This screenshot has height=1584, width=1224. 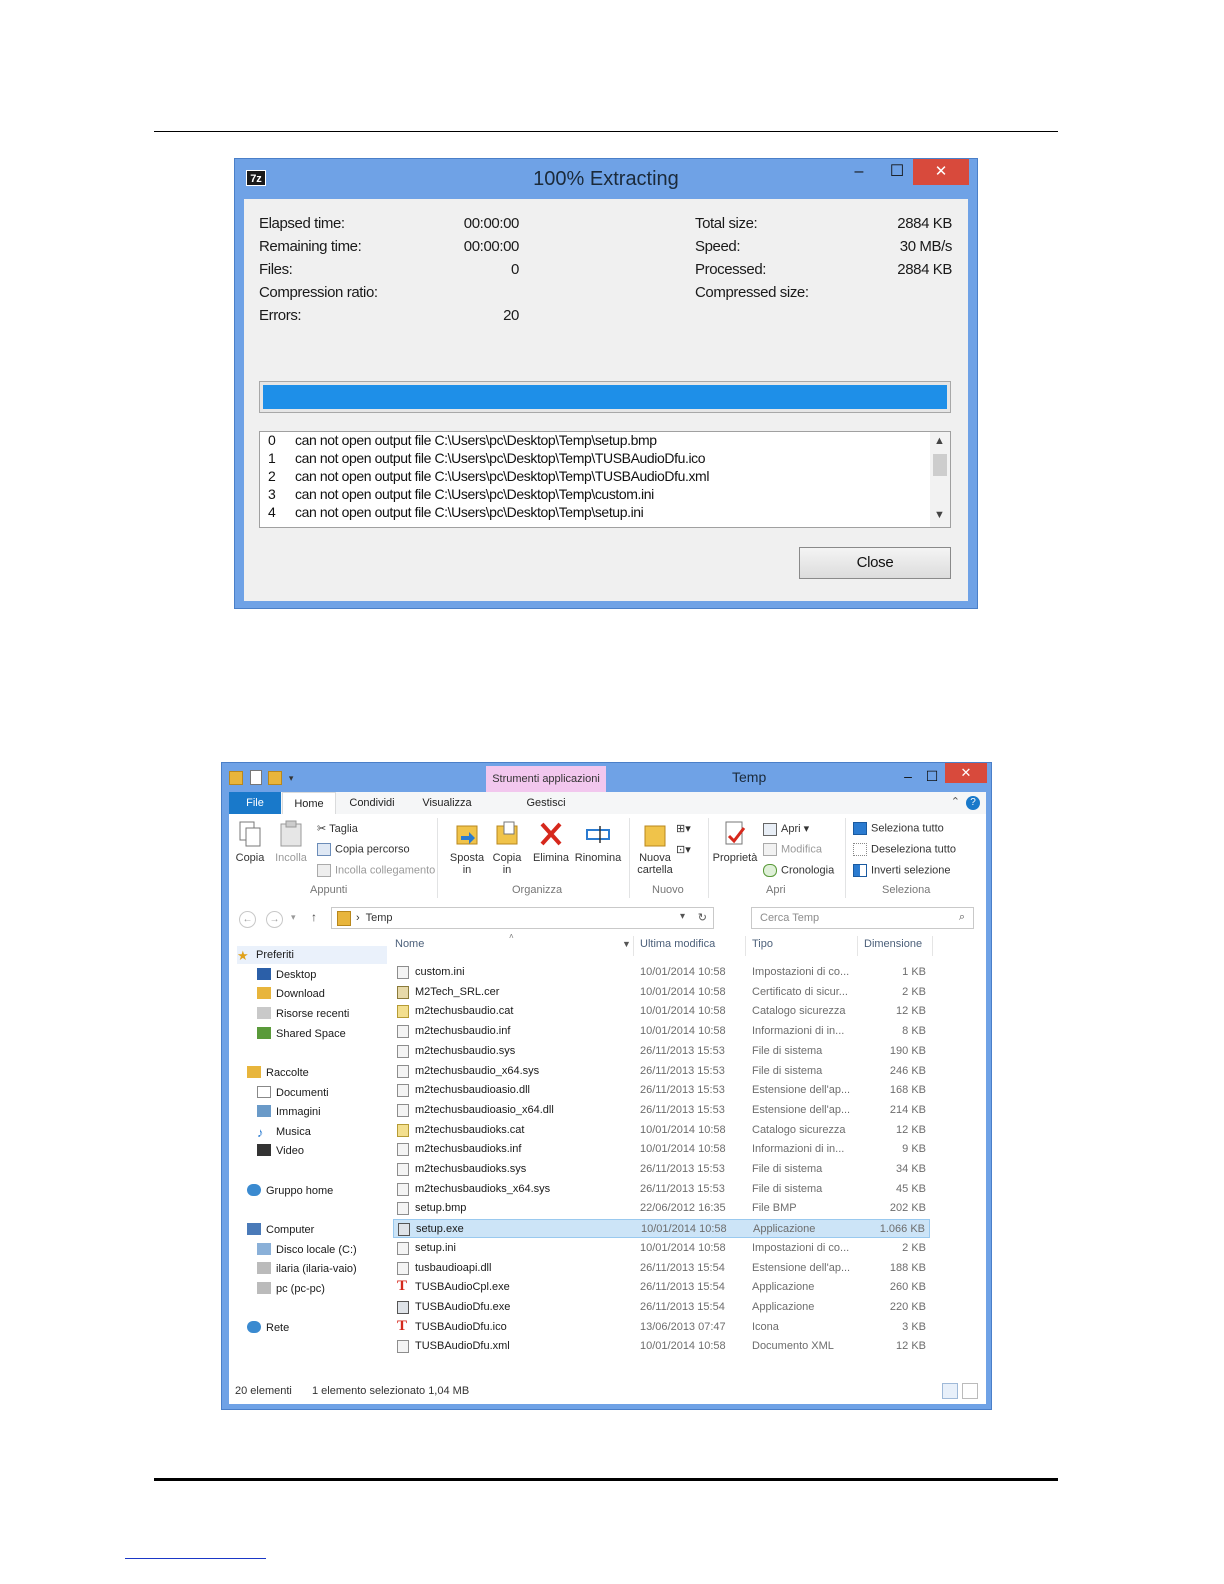 I want to click on rename-button: Rinomina, so click(x=598, y=842).